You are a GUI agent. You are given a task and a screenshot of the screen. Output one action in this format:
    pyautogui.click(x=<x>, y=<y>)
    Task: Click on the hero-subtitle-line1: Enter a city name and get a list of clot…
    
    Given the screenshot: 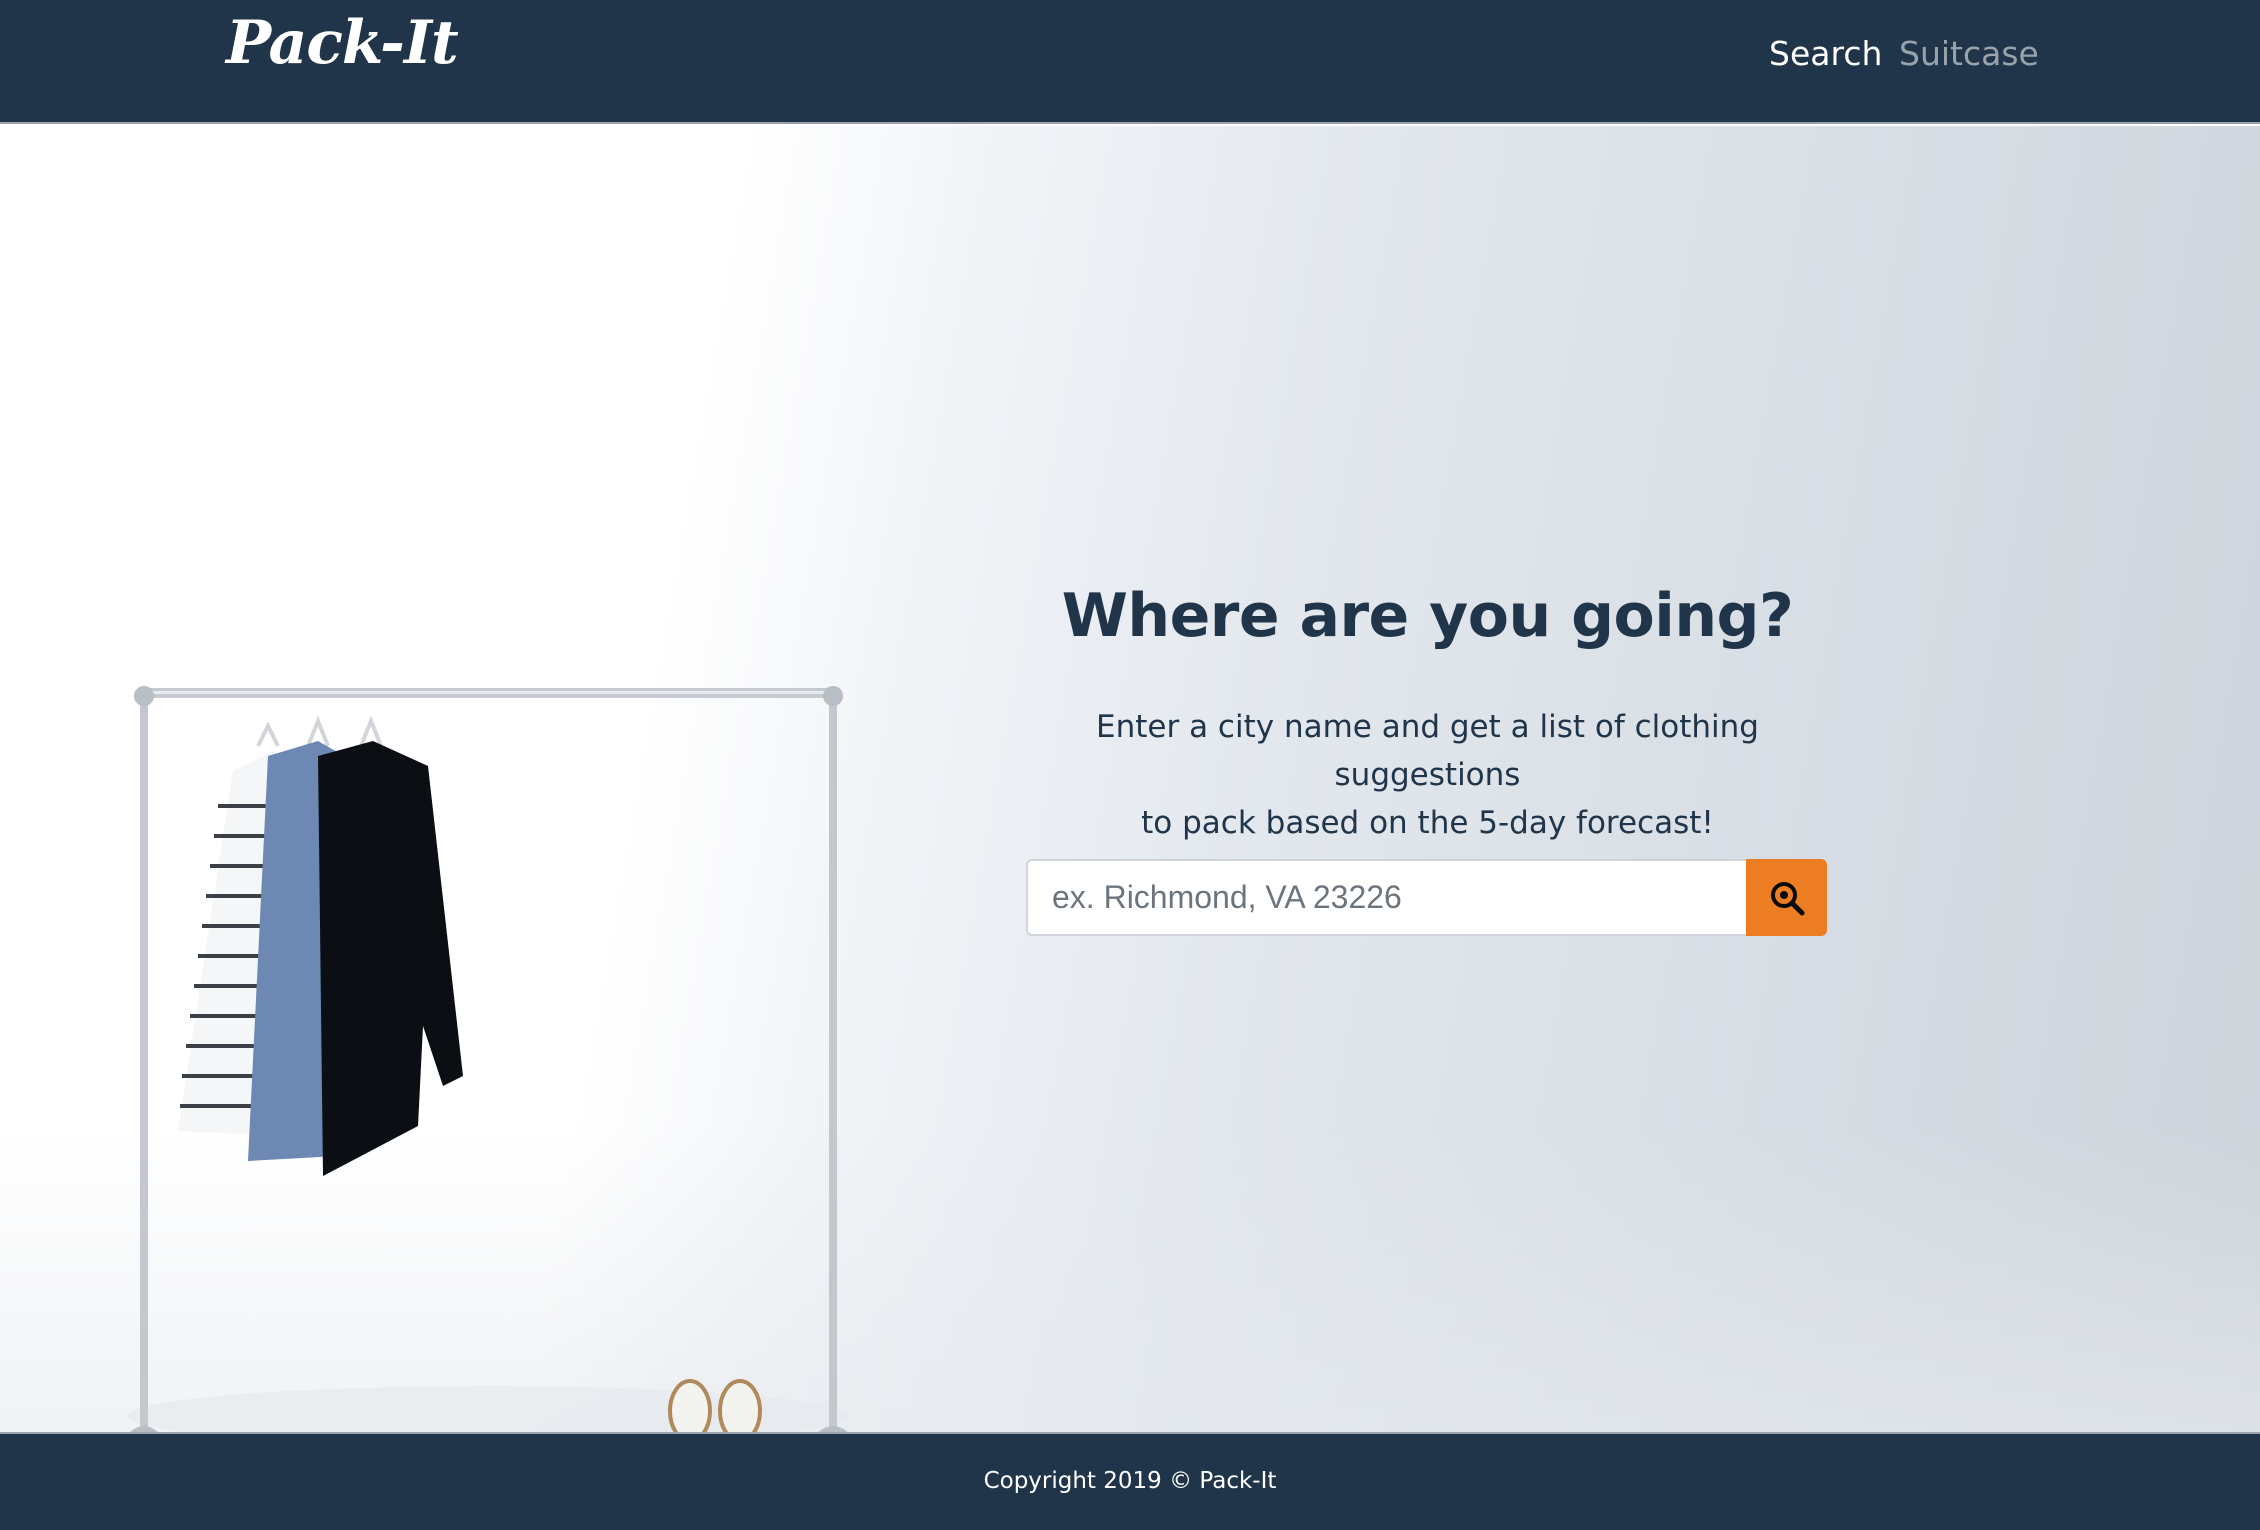 What is the action you would take?
    pyautogui.click(x=1427, y=751)
    